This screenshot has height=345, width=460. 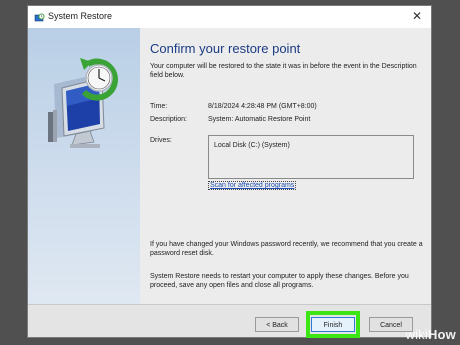 I want to click on wikihow-watermark: wikiHow, so click(x=430, y=334).